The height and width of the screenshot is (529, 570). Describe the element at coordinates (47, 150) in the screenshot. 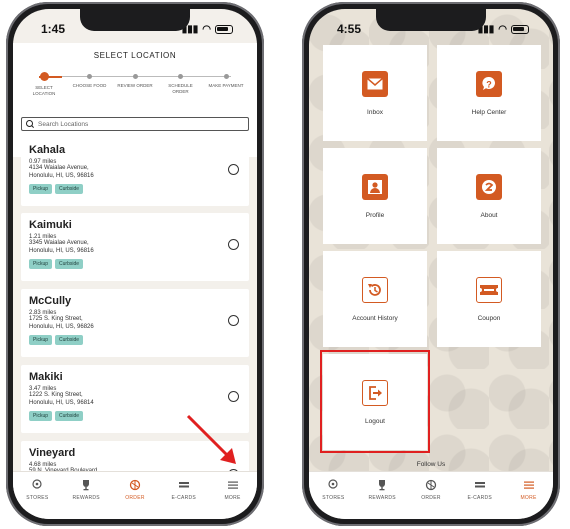

I see `location-name: Kahala` at that location.